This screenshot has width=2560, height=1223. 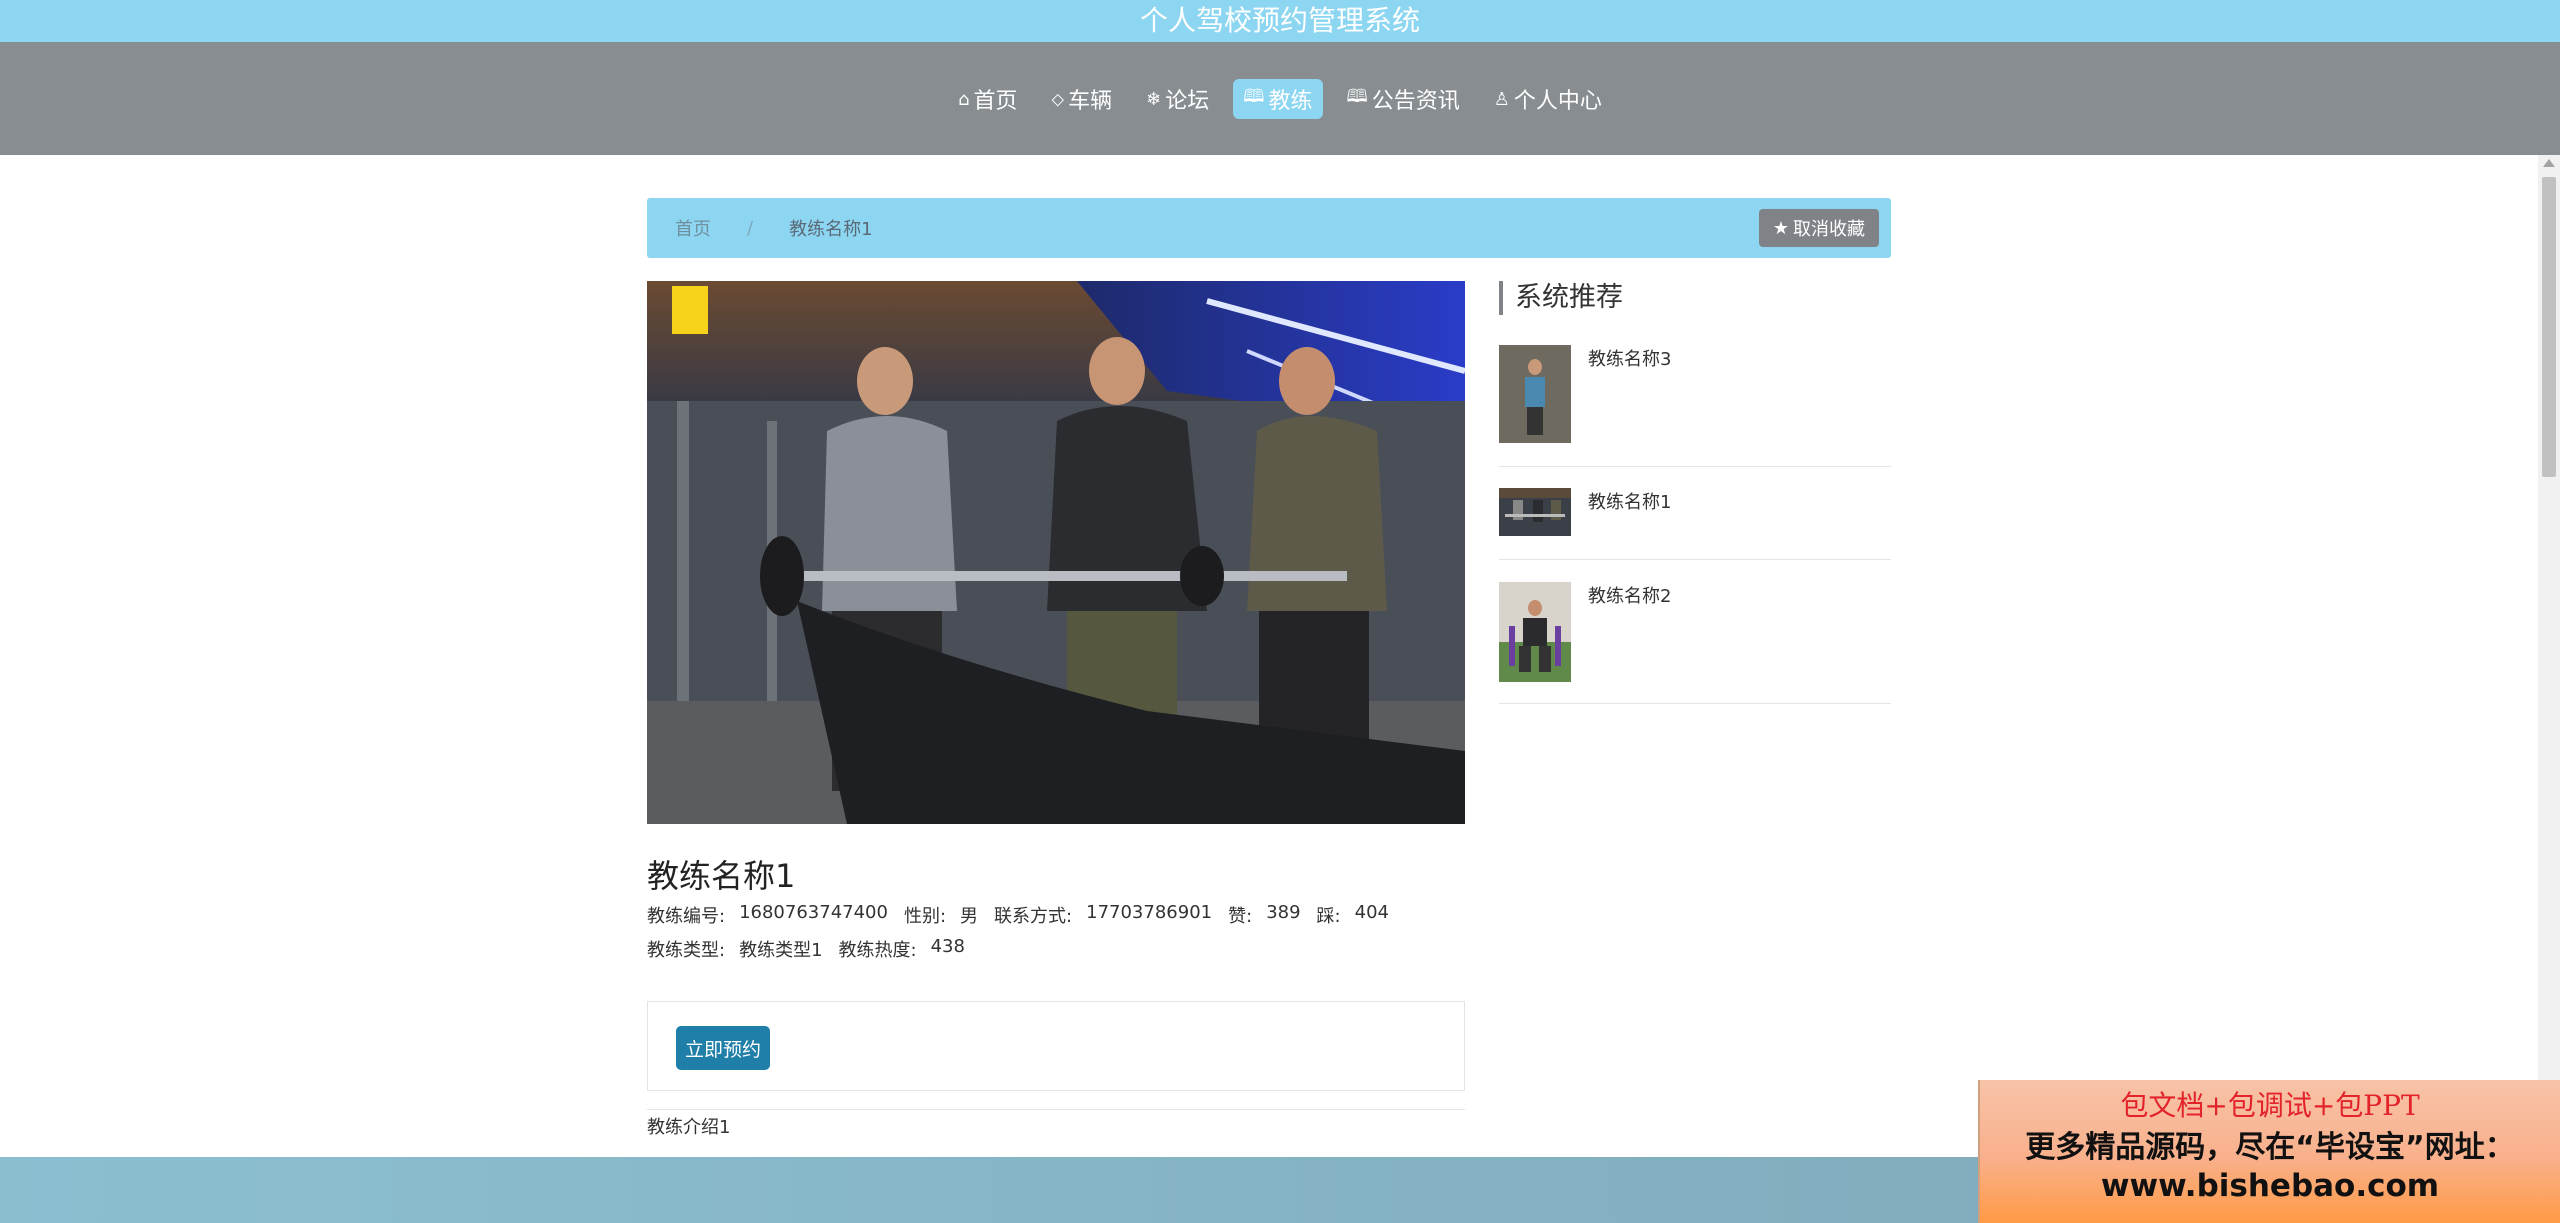 What do you see at coordinates (1264, 915) in the screenshot?
I see `likes-field: 赞: 389` at bounding box center [1264, 915].